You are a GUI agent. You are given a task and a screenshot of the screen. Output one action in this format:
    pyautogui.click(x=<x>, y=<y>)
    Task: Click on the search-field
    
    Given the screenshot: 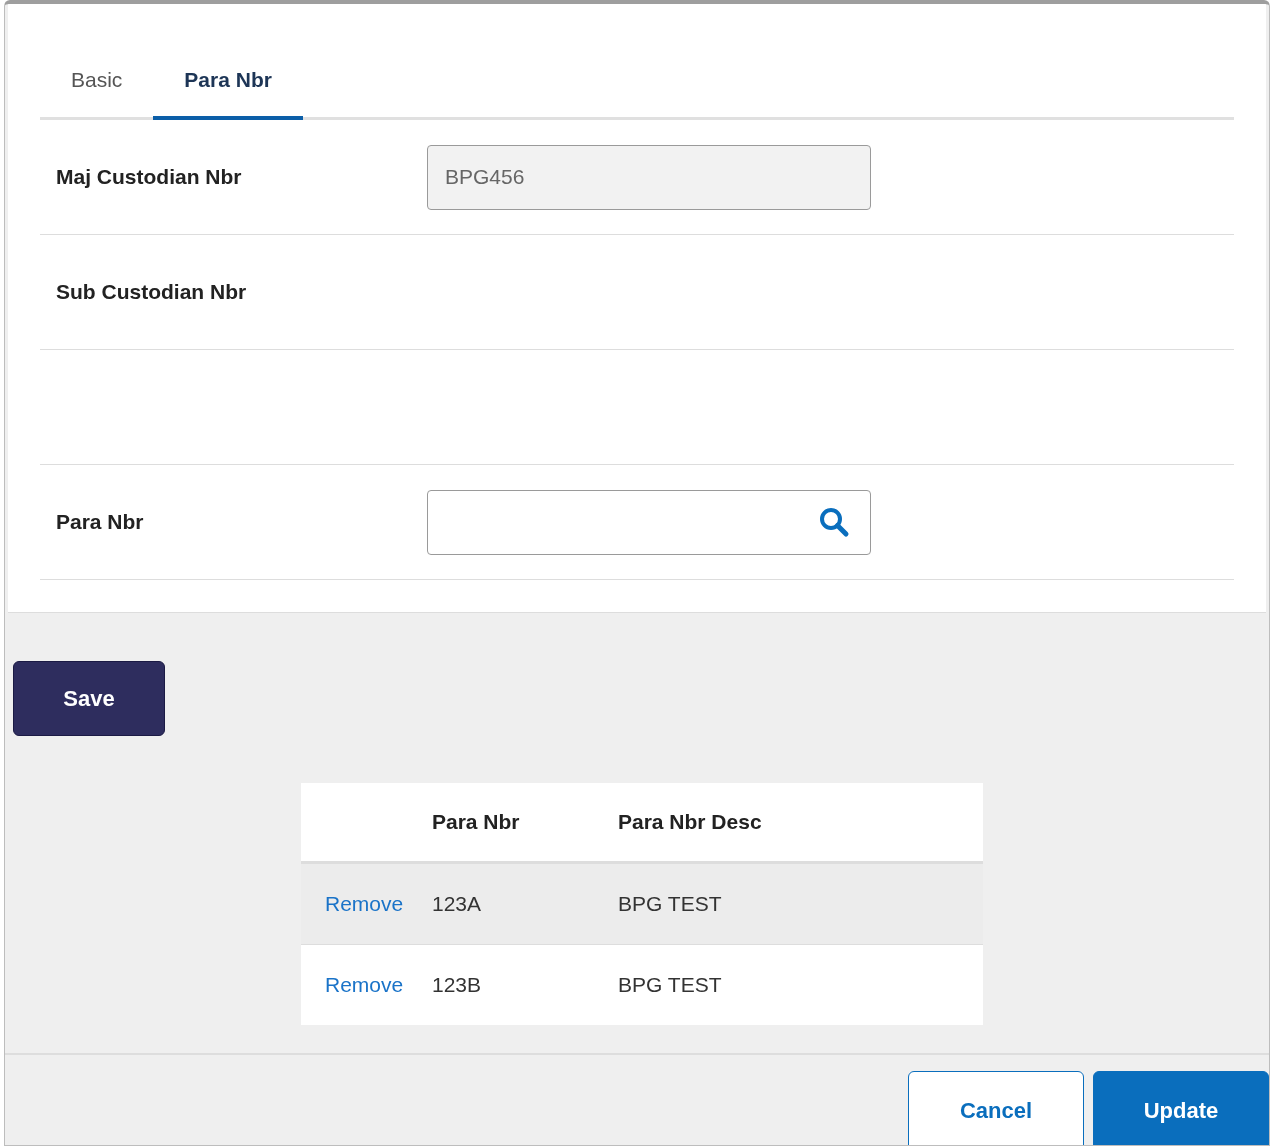 What is the action you would take?
    pyautogui.click(x=649, y=522)
    